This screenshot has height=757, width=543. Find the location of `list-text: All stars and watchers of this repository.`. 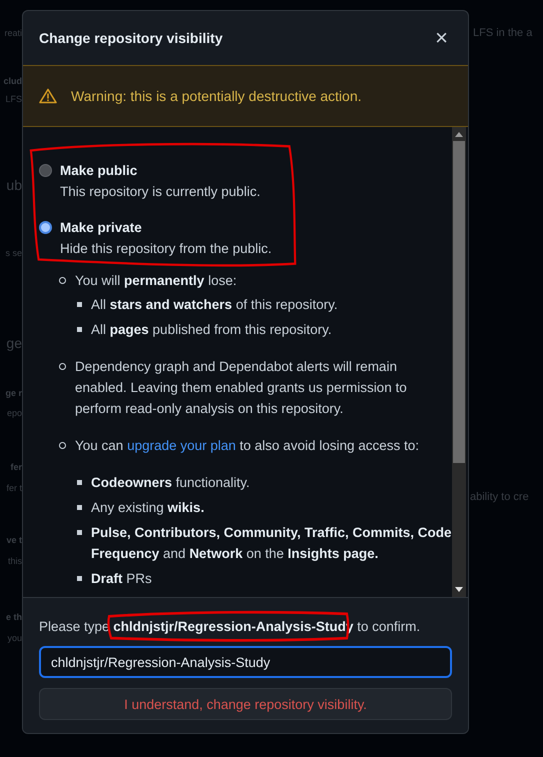

list-text: All stars and watchers of this repository. is located at coordinates (214, 304).